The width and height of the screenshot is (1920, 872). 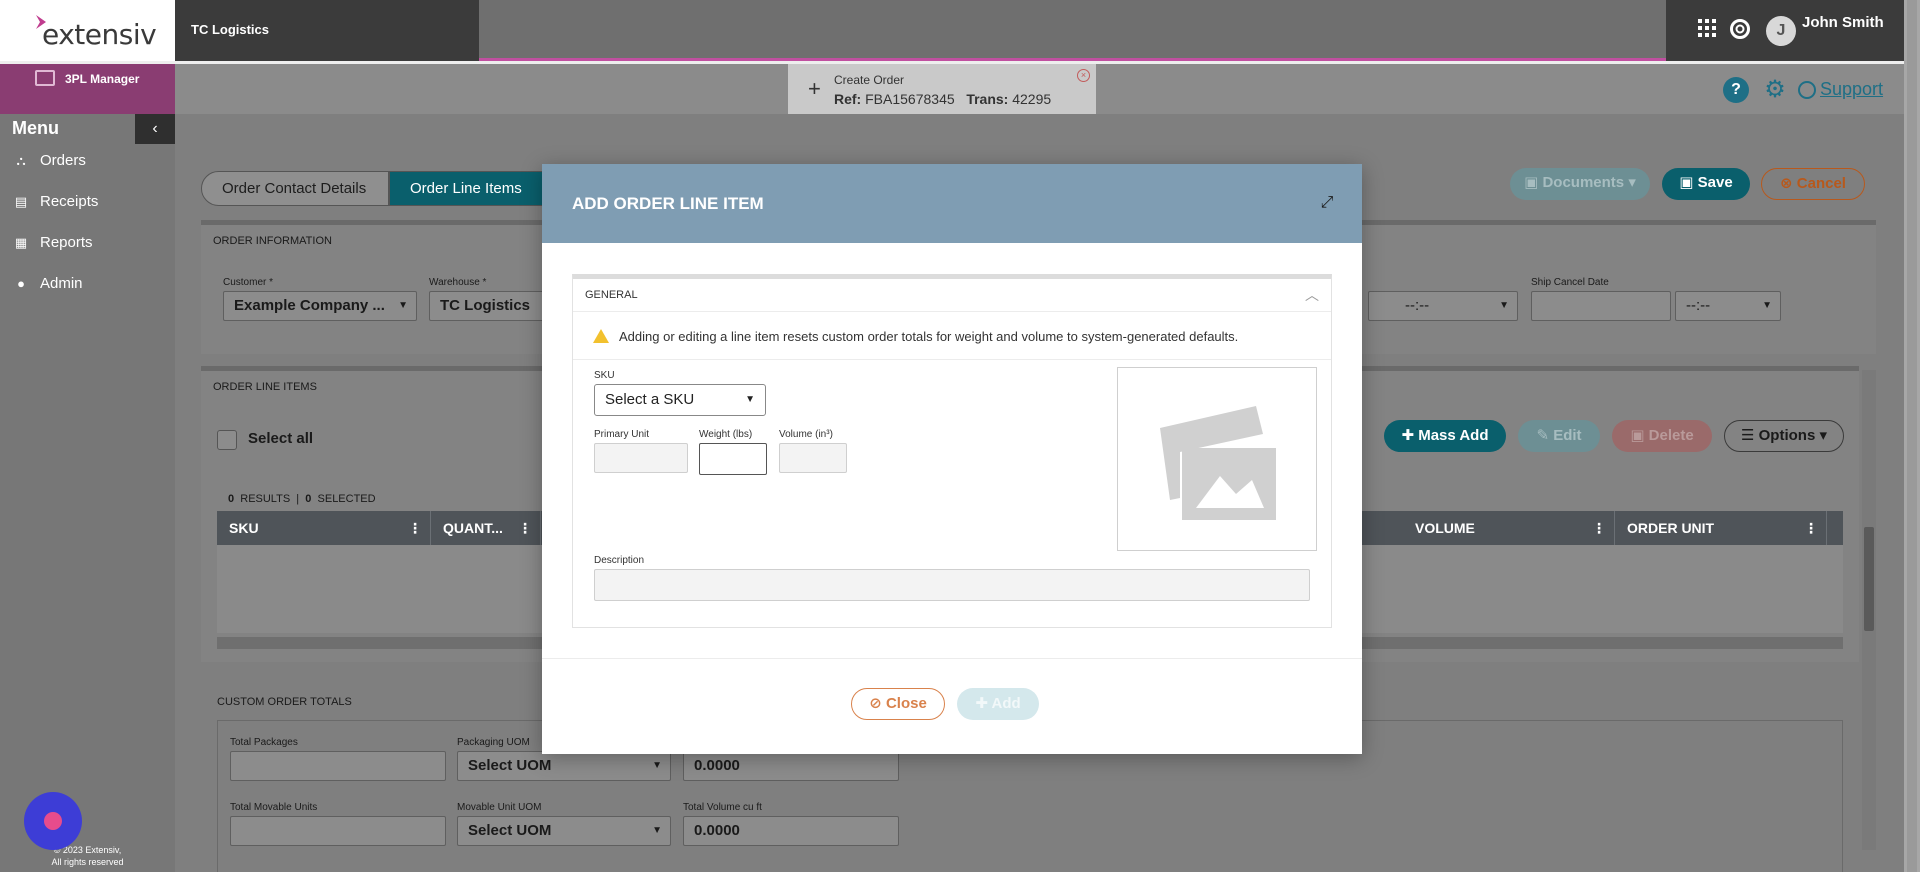 What do you see at coordinates (791, 831) in the screenshot?
I see `total-volume-input: 0.0000` at bounding box center [791, 831].